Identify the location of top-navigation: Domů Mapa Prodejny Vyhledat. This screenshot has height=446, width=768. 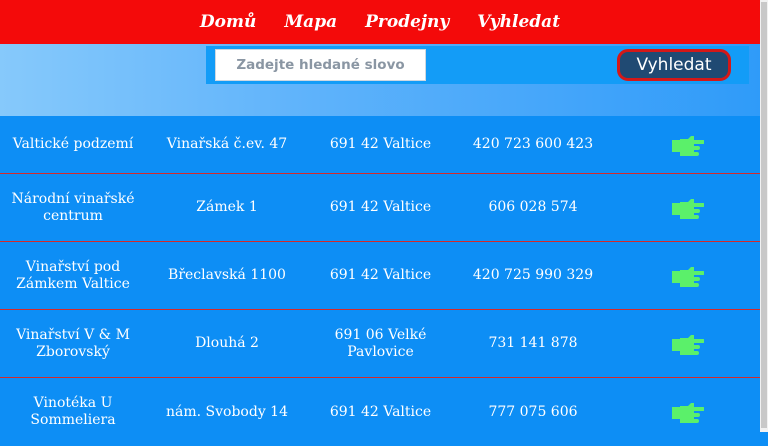
(380, 22).